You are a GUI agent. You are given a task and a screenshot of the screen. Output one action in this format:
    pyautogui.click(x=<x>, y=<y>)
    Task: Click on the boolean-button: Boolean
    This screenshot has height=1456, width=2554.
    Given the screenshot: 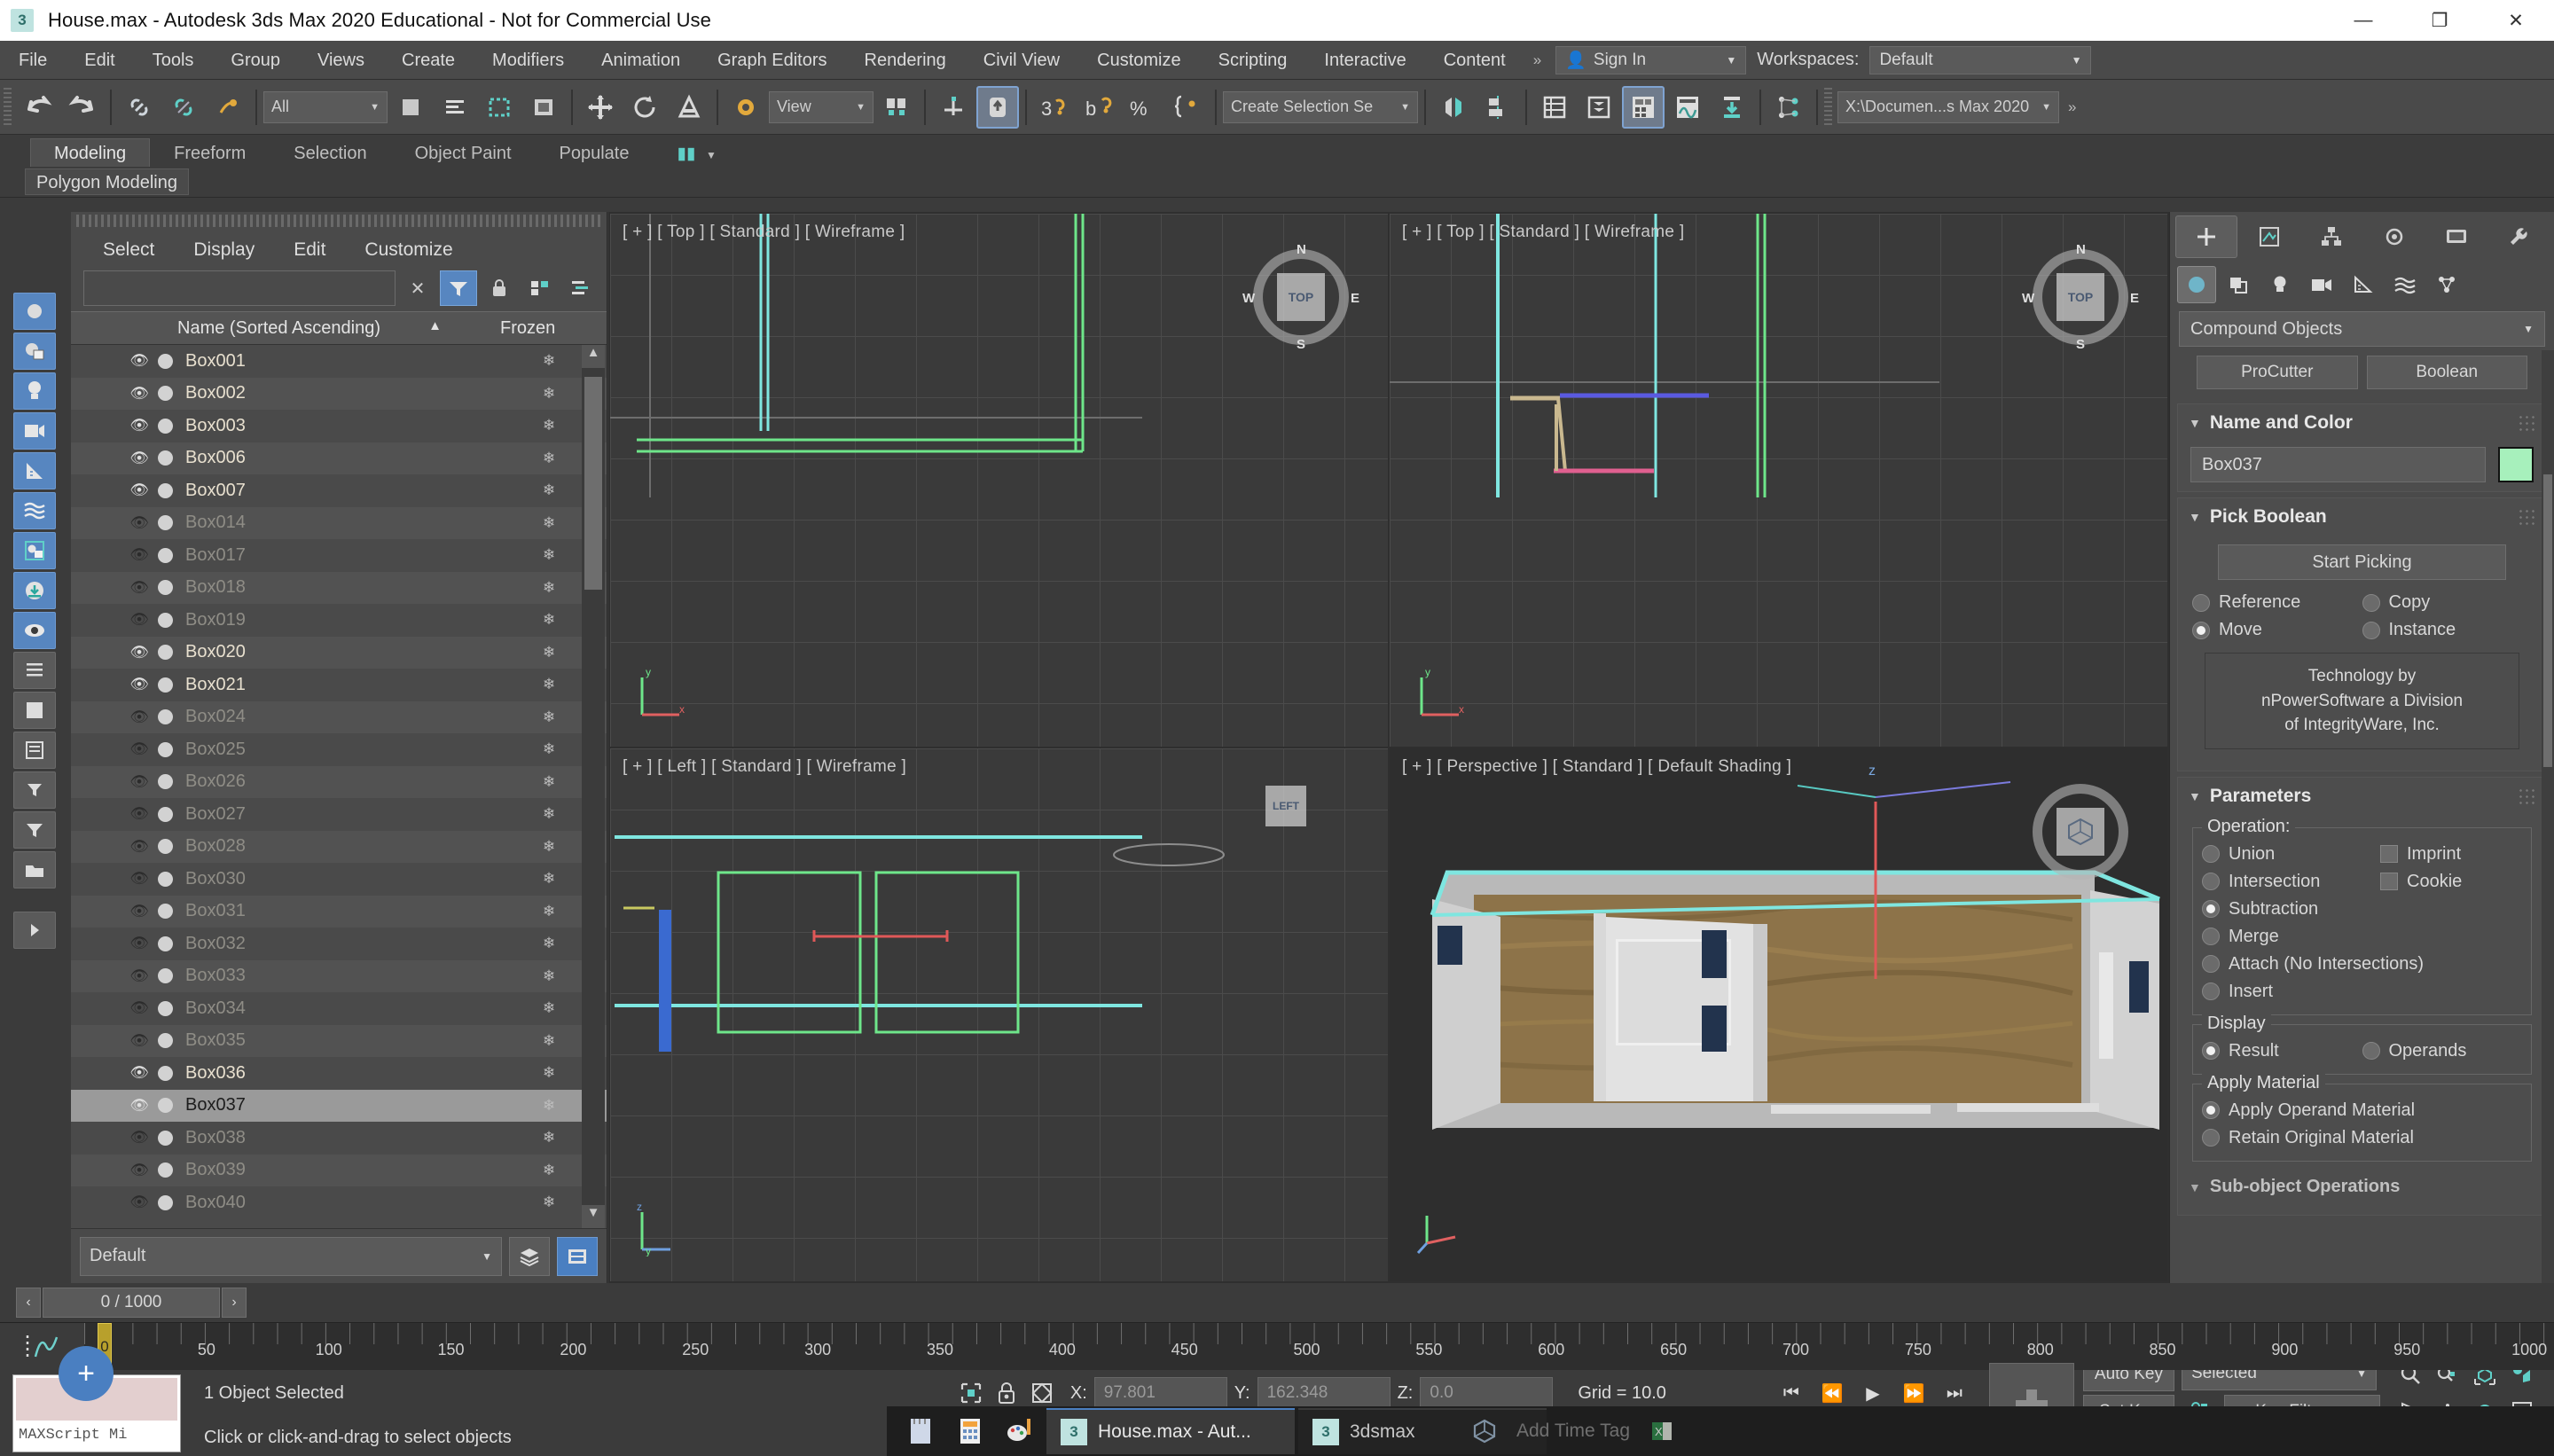 What is the action you would take?
    pyautogui.click(x=2446, y=372)
    